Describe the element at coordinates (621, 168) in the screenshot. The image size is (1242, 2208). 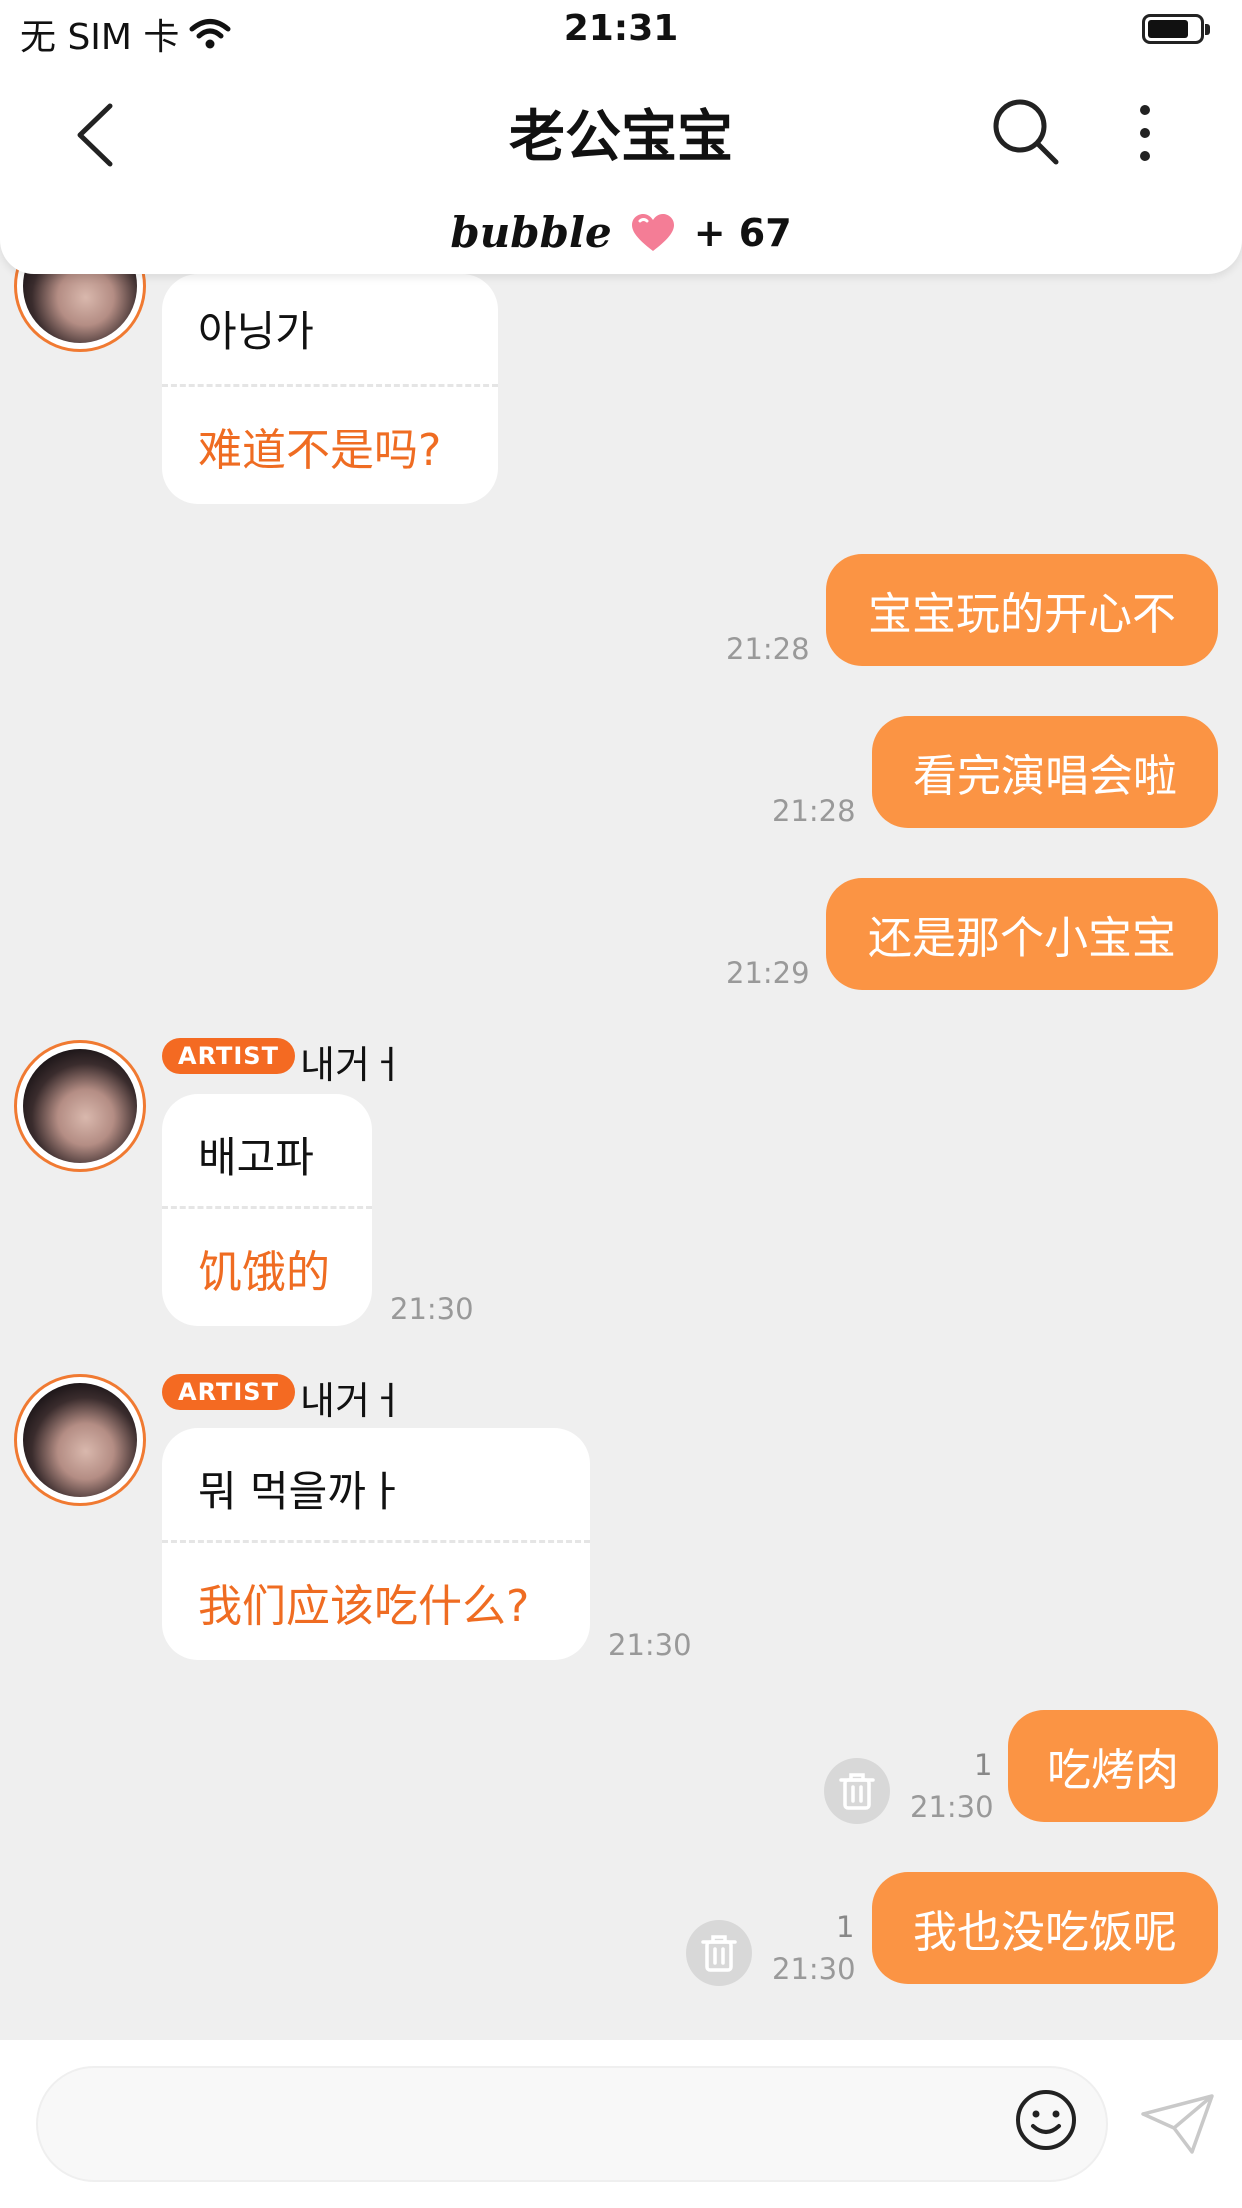
I see `chat-header: 老公宝宝 bubble + 67` at that location.